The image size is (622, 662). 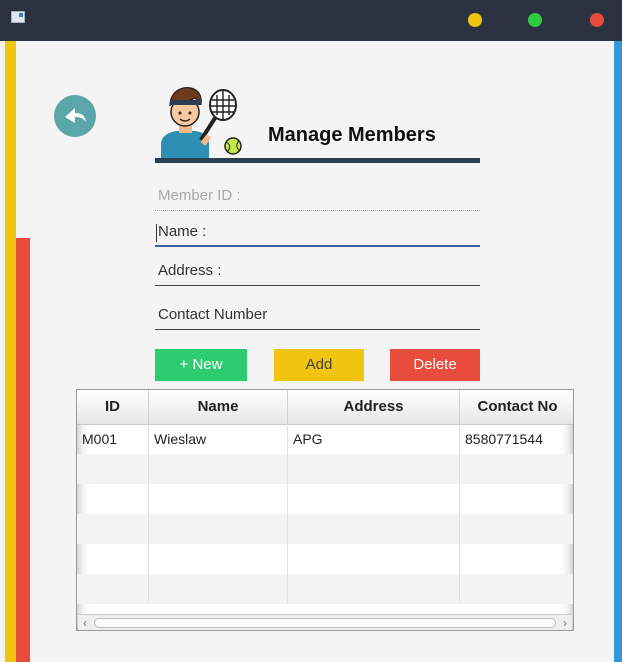 What do you see at coordinates (504, 439) in the screenshot?
I see `cell-contact: 8580771544` at bounding box center [504, 439].